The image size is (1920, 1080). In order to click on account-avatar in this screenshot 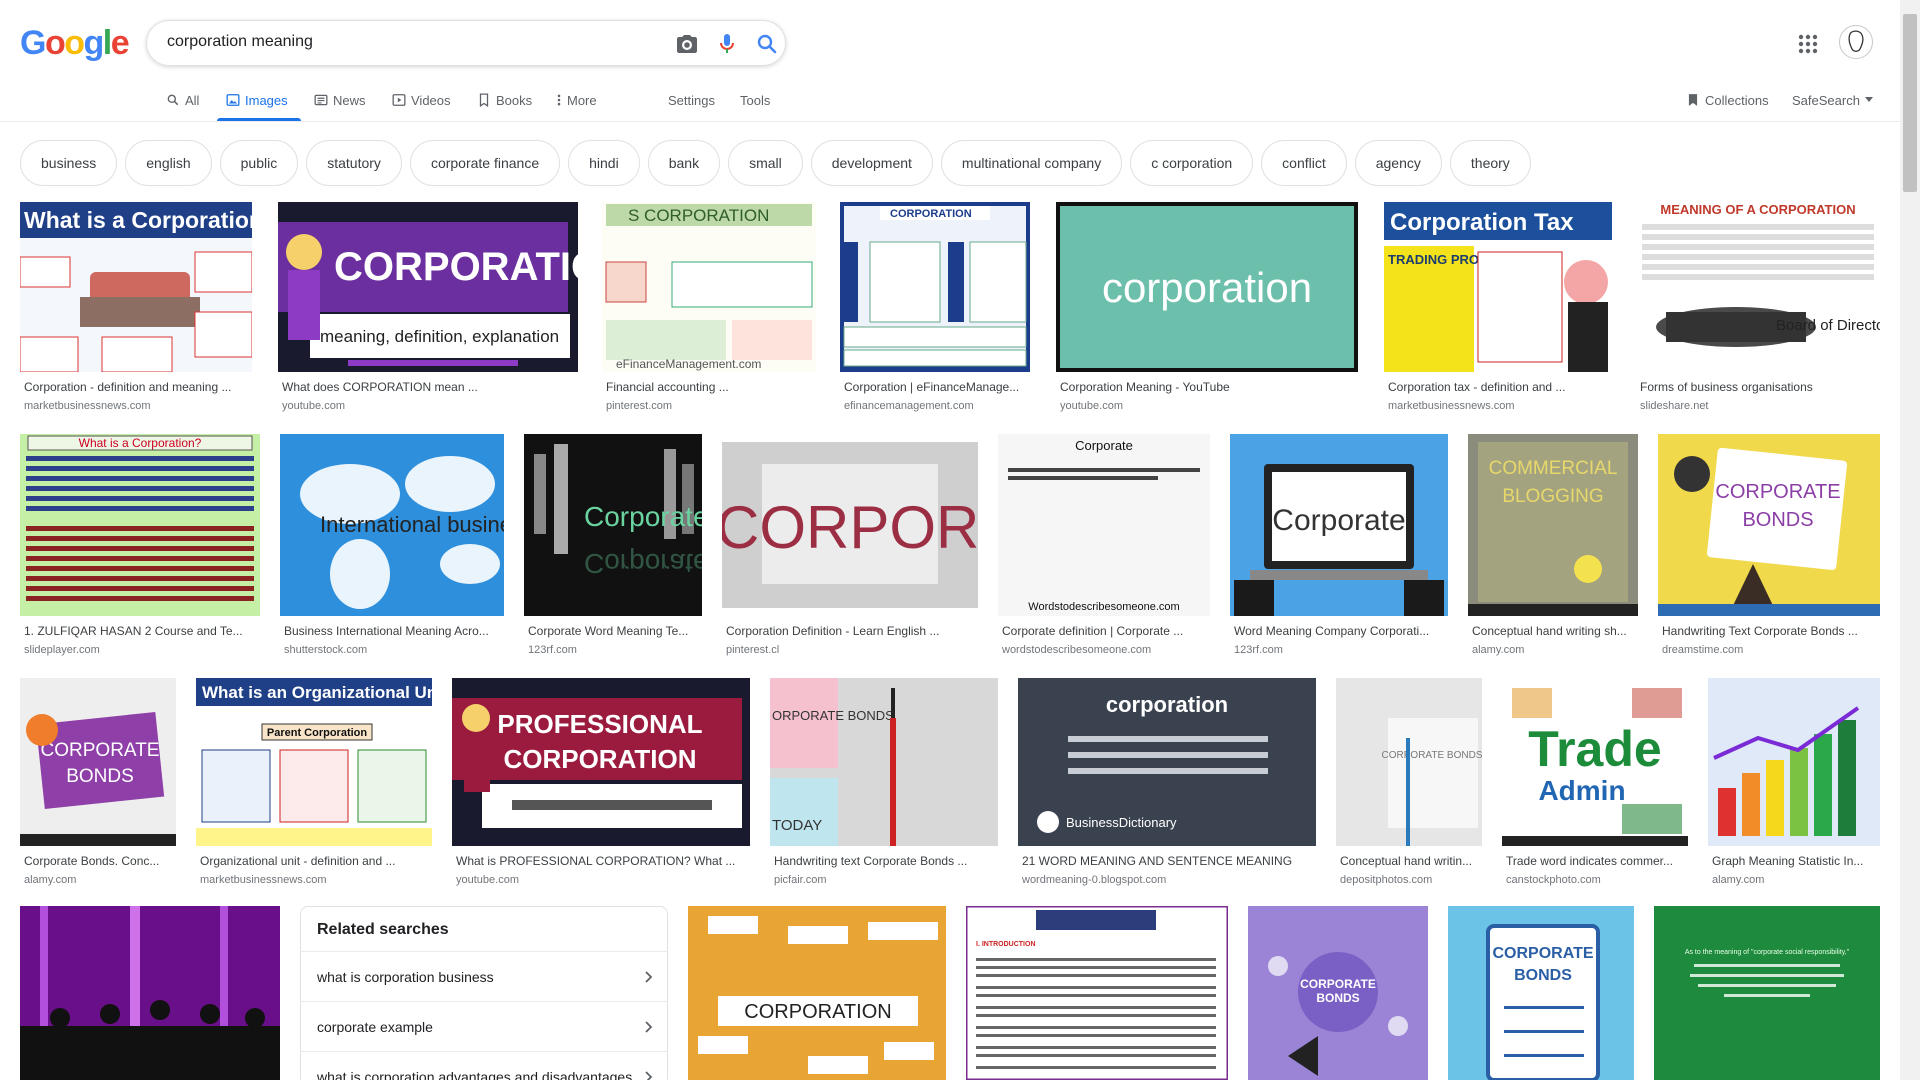, I will do `click(1856, 42)`.